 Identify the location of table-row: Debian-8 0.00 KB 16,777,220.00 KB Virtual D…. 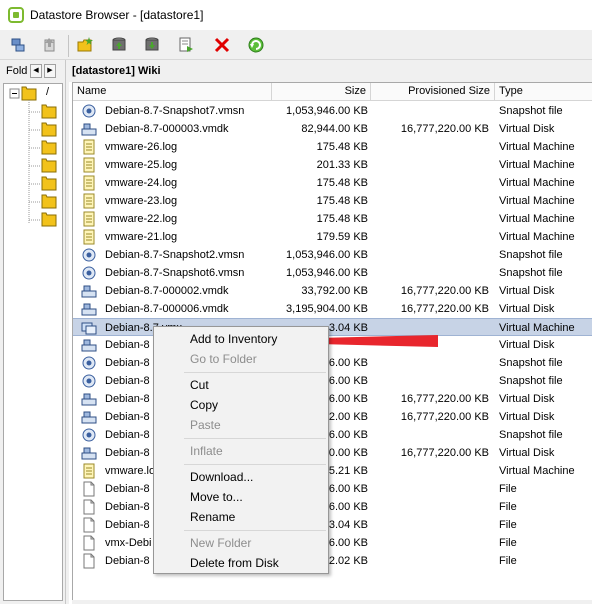
(332, 453).